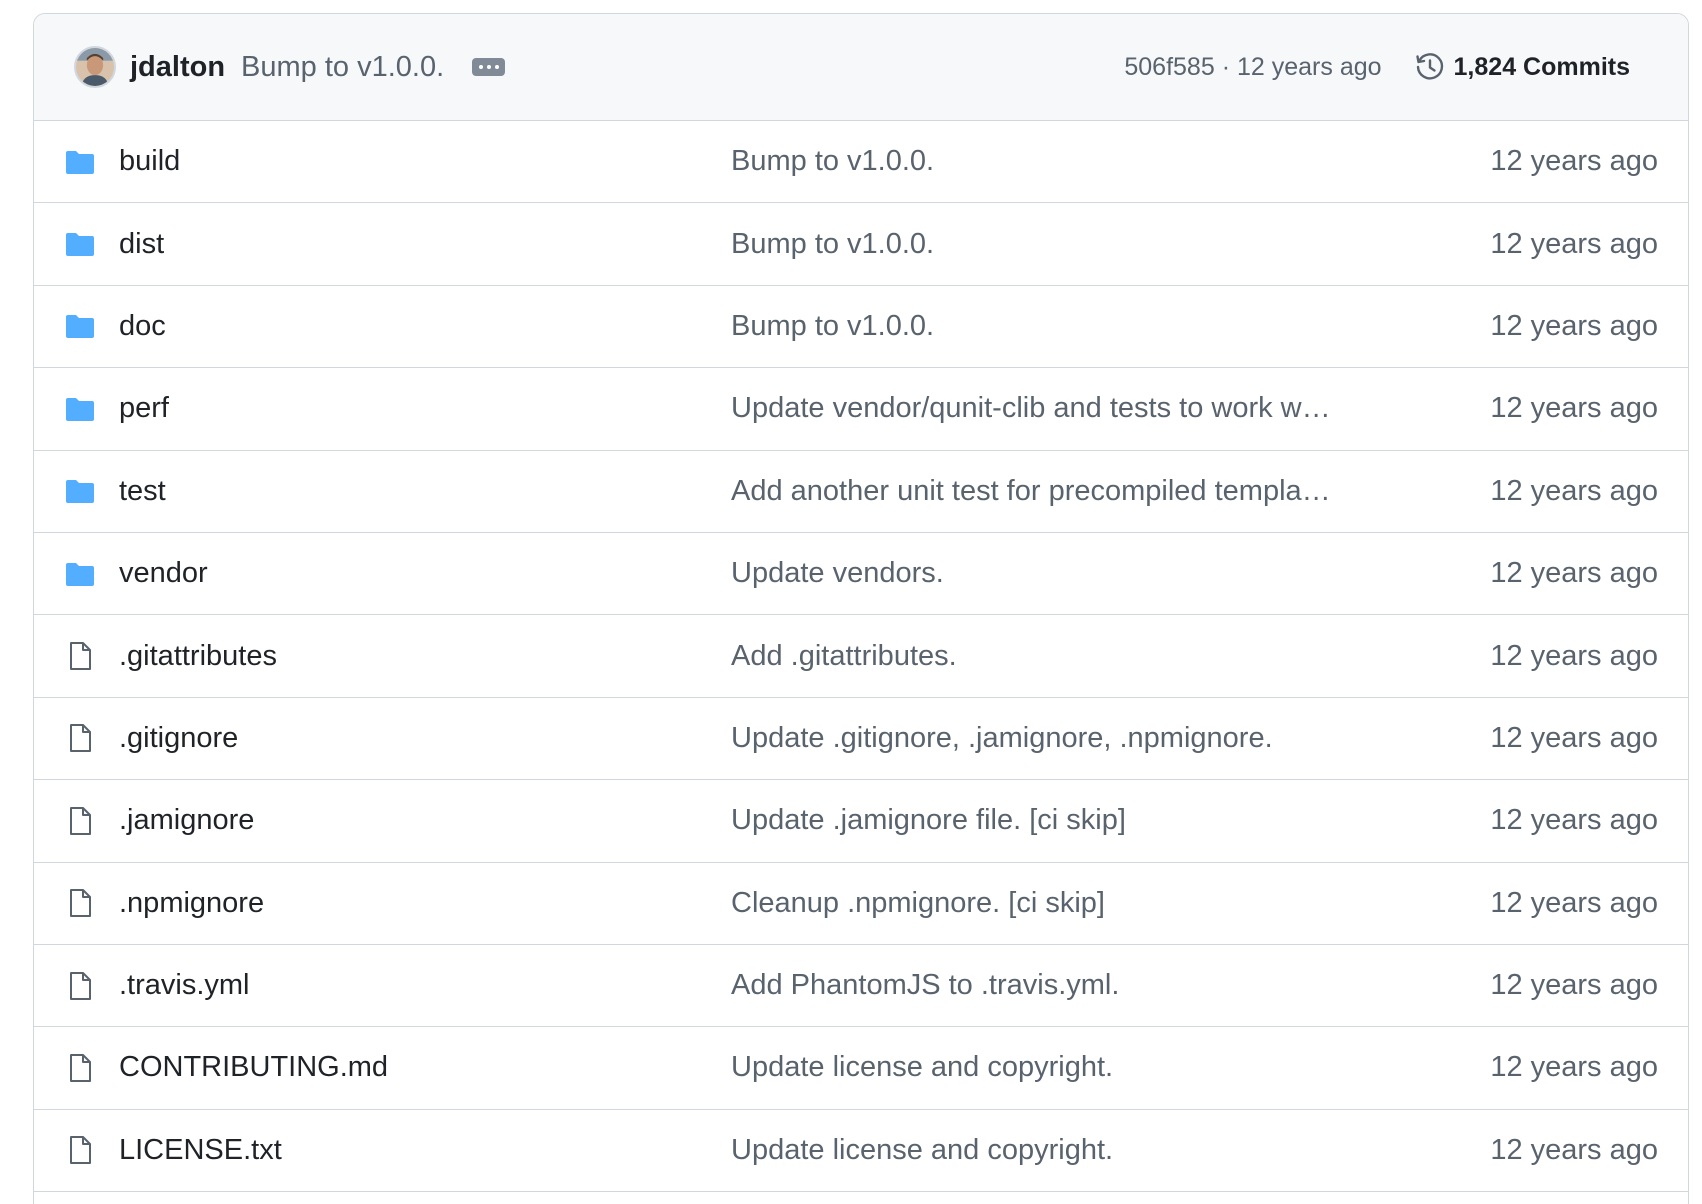 The height and width of the screenshot is (1204, 1702). Describe the element at coordinates (1541, 66) in the screenshot. I see `commits-count-label: 1,824 Commits` at that location.